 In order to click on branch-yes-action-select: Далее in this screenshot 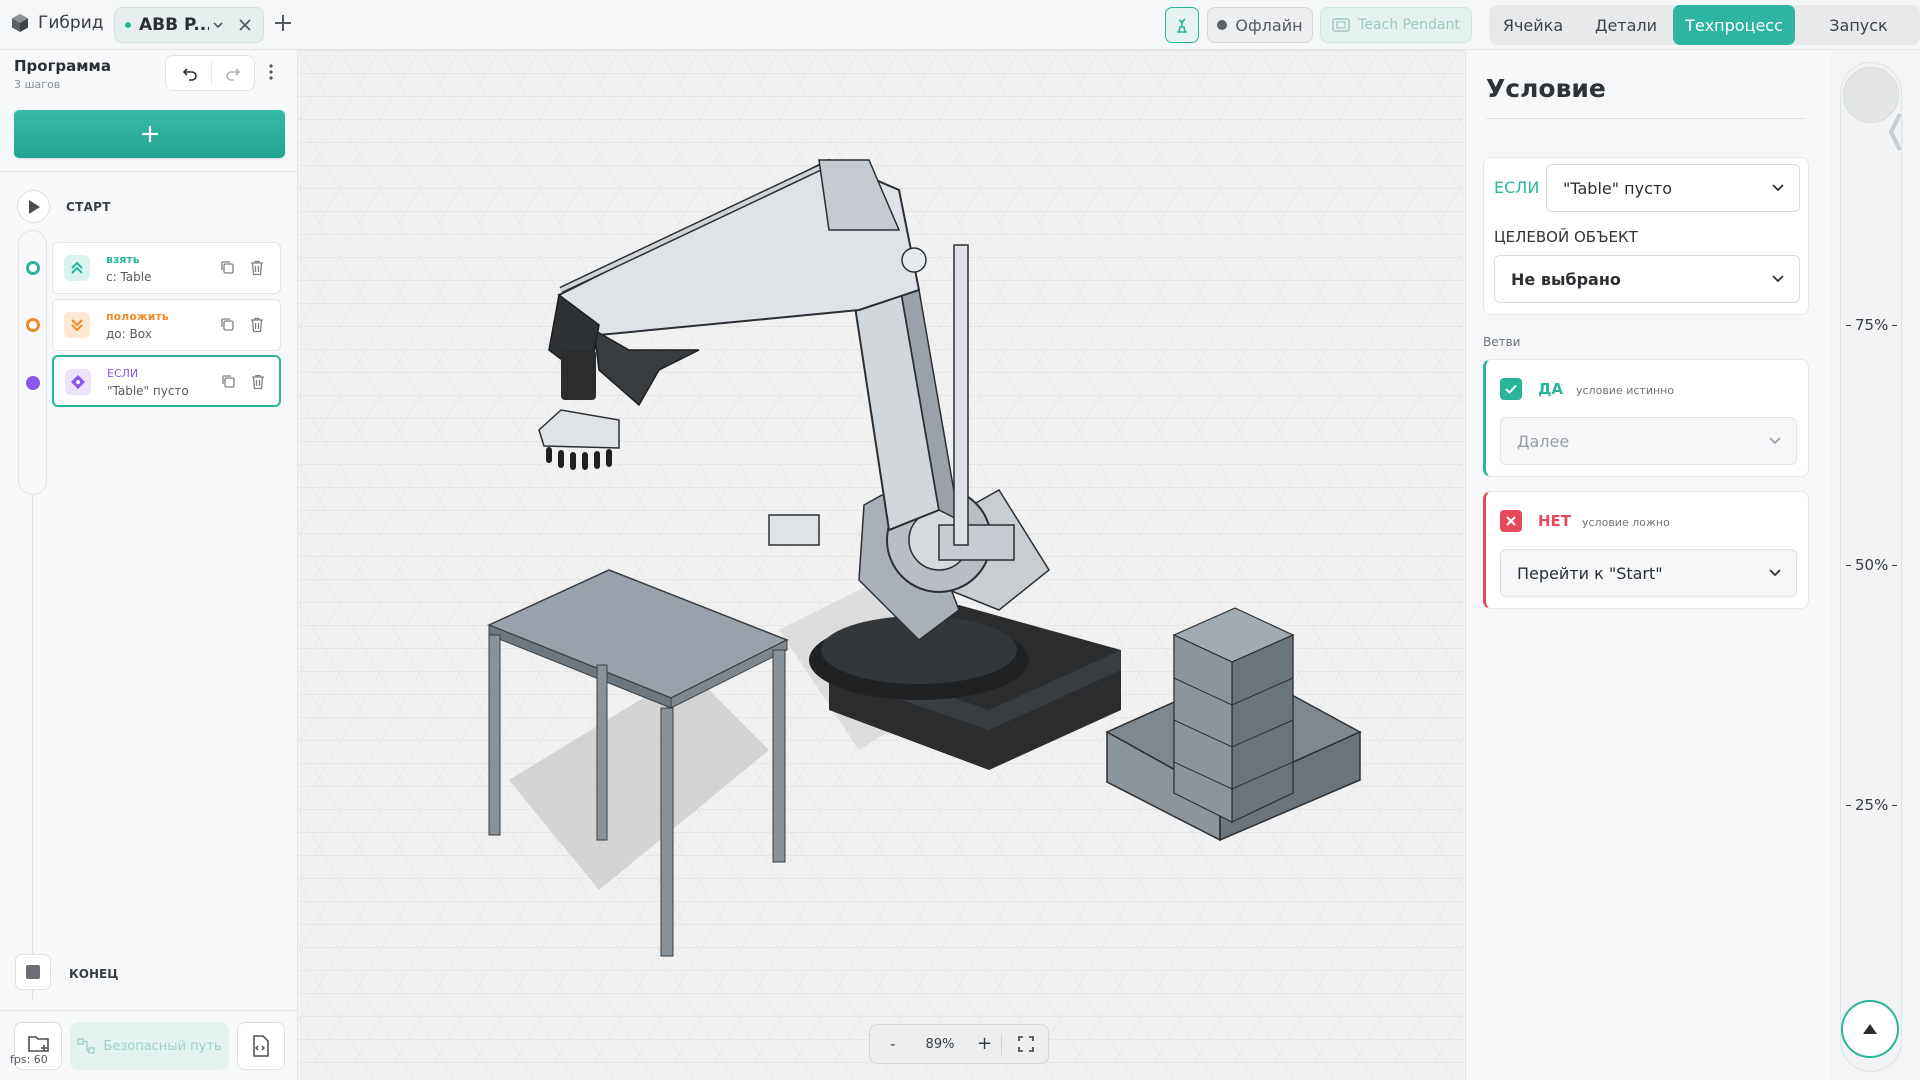, I will do `click(1648, 441)`.